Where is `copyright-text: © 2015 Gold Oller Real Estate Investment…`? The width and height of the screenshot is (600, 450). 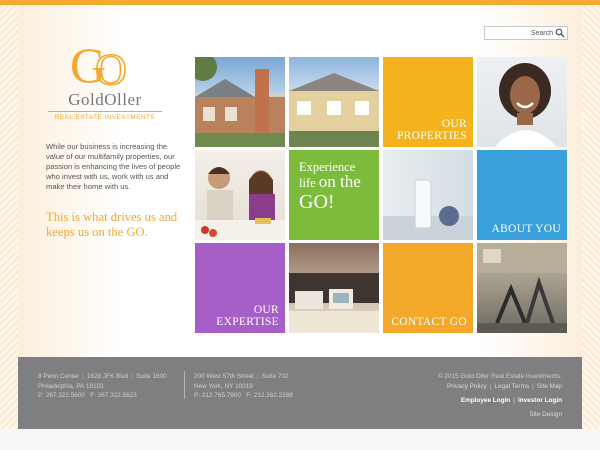
copyright-text: © 2015 Gold Oller Real Estate Investment… is located at coordinates (499, 376).